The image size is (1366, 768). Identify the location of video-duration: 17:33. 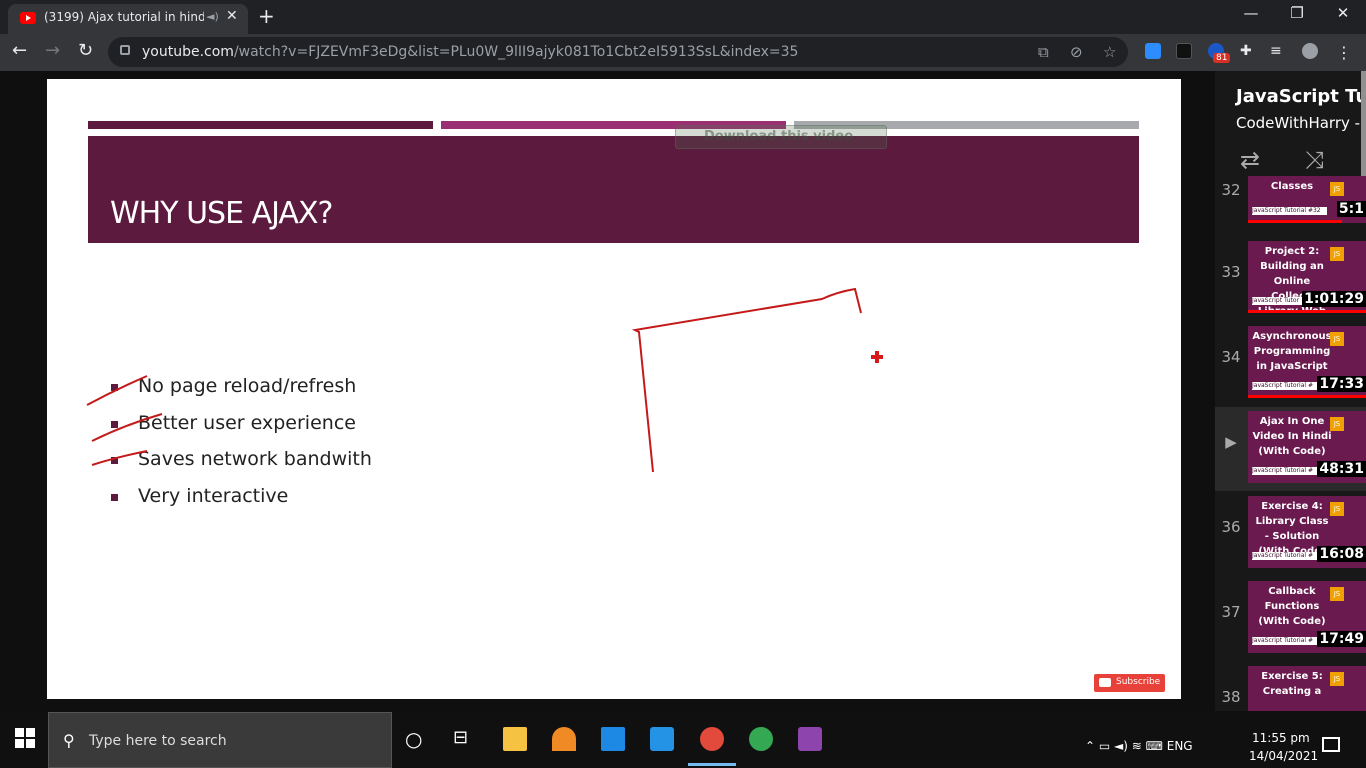
(1341, 384).